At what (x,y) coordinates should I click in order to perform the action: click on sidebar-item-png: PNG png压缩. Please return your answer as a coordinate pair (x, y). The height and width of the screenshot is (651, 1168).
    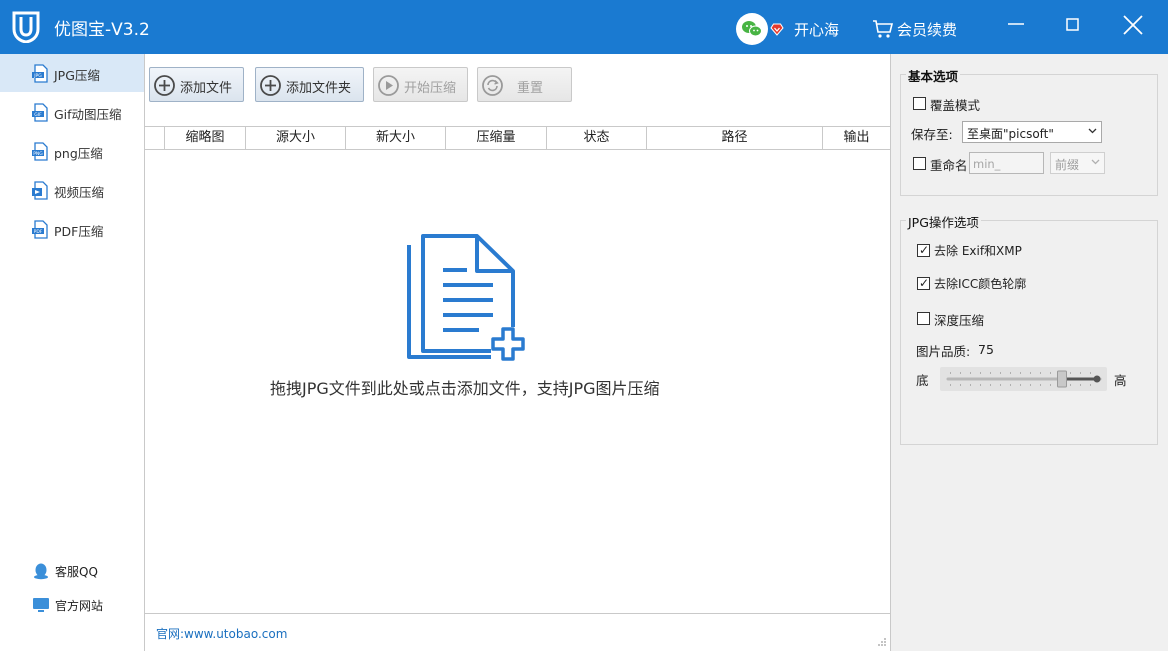
    Looking at the image, I should click on (72, 151).